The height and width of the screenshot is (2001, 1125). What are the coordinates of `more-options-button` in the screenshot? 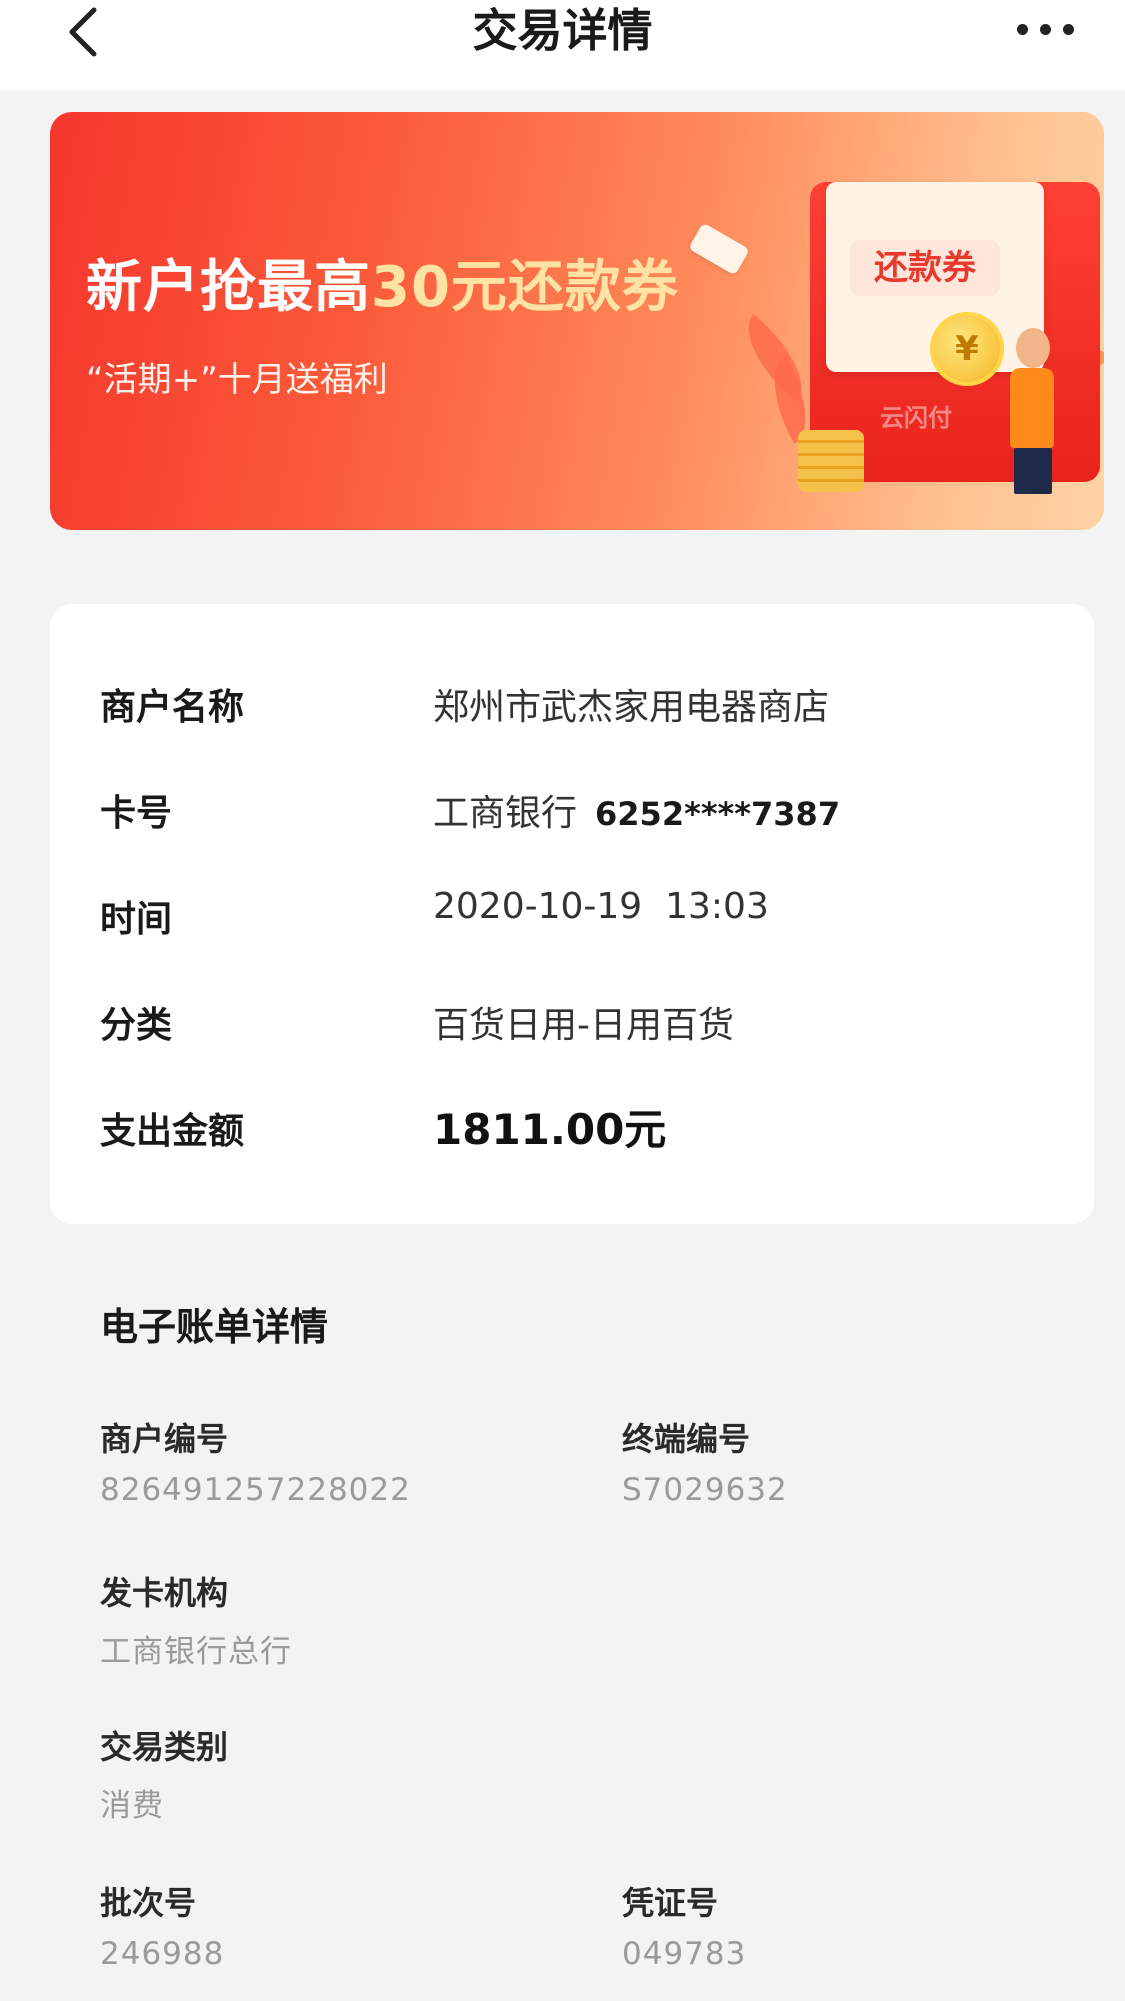 It's located at (1045, 29).